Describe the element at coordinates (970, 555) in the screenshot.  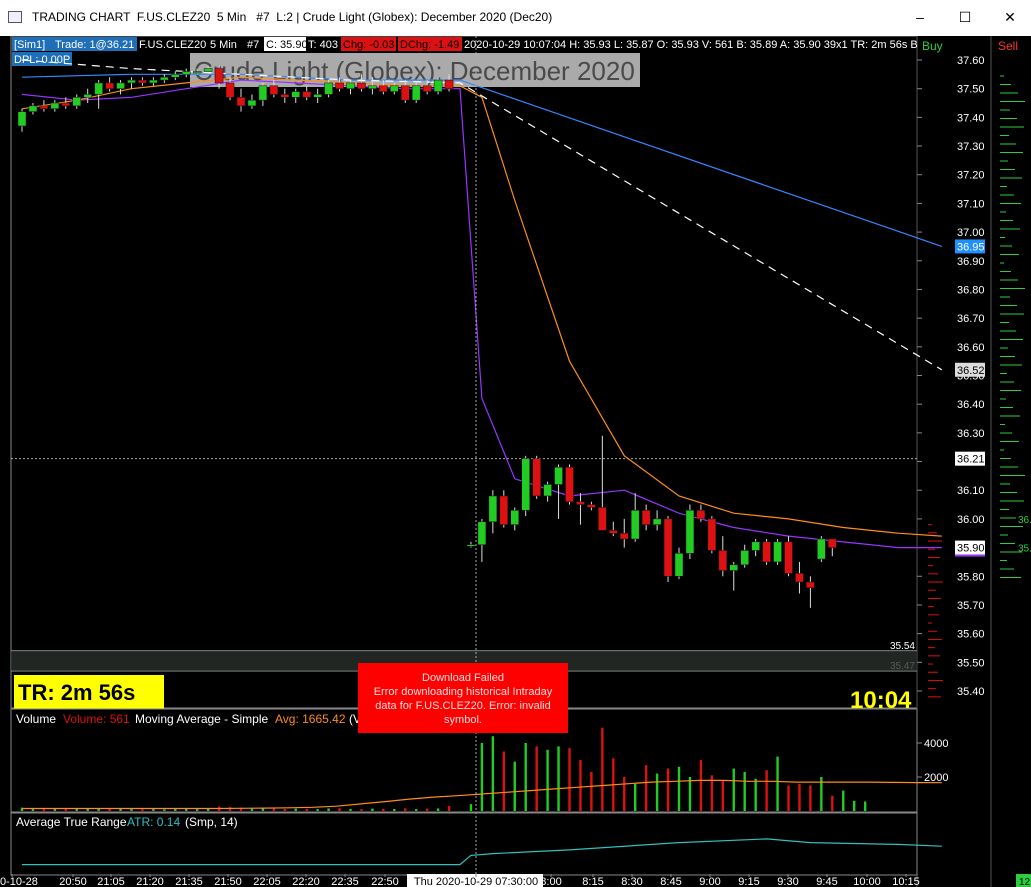
I see `price-badge-underline` at that location.